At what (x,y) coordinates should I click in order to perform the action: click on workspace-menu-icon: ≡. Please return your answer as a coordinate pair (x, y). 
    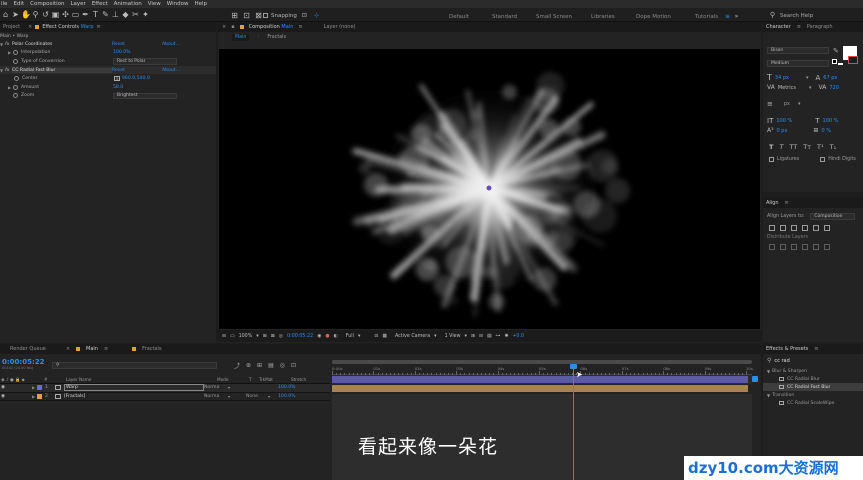
    Looking at the image, I should click on (727, 16).